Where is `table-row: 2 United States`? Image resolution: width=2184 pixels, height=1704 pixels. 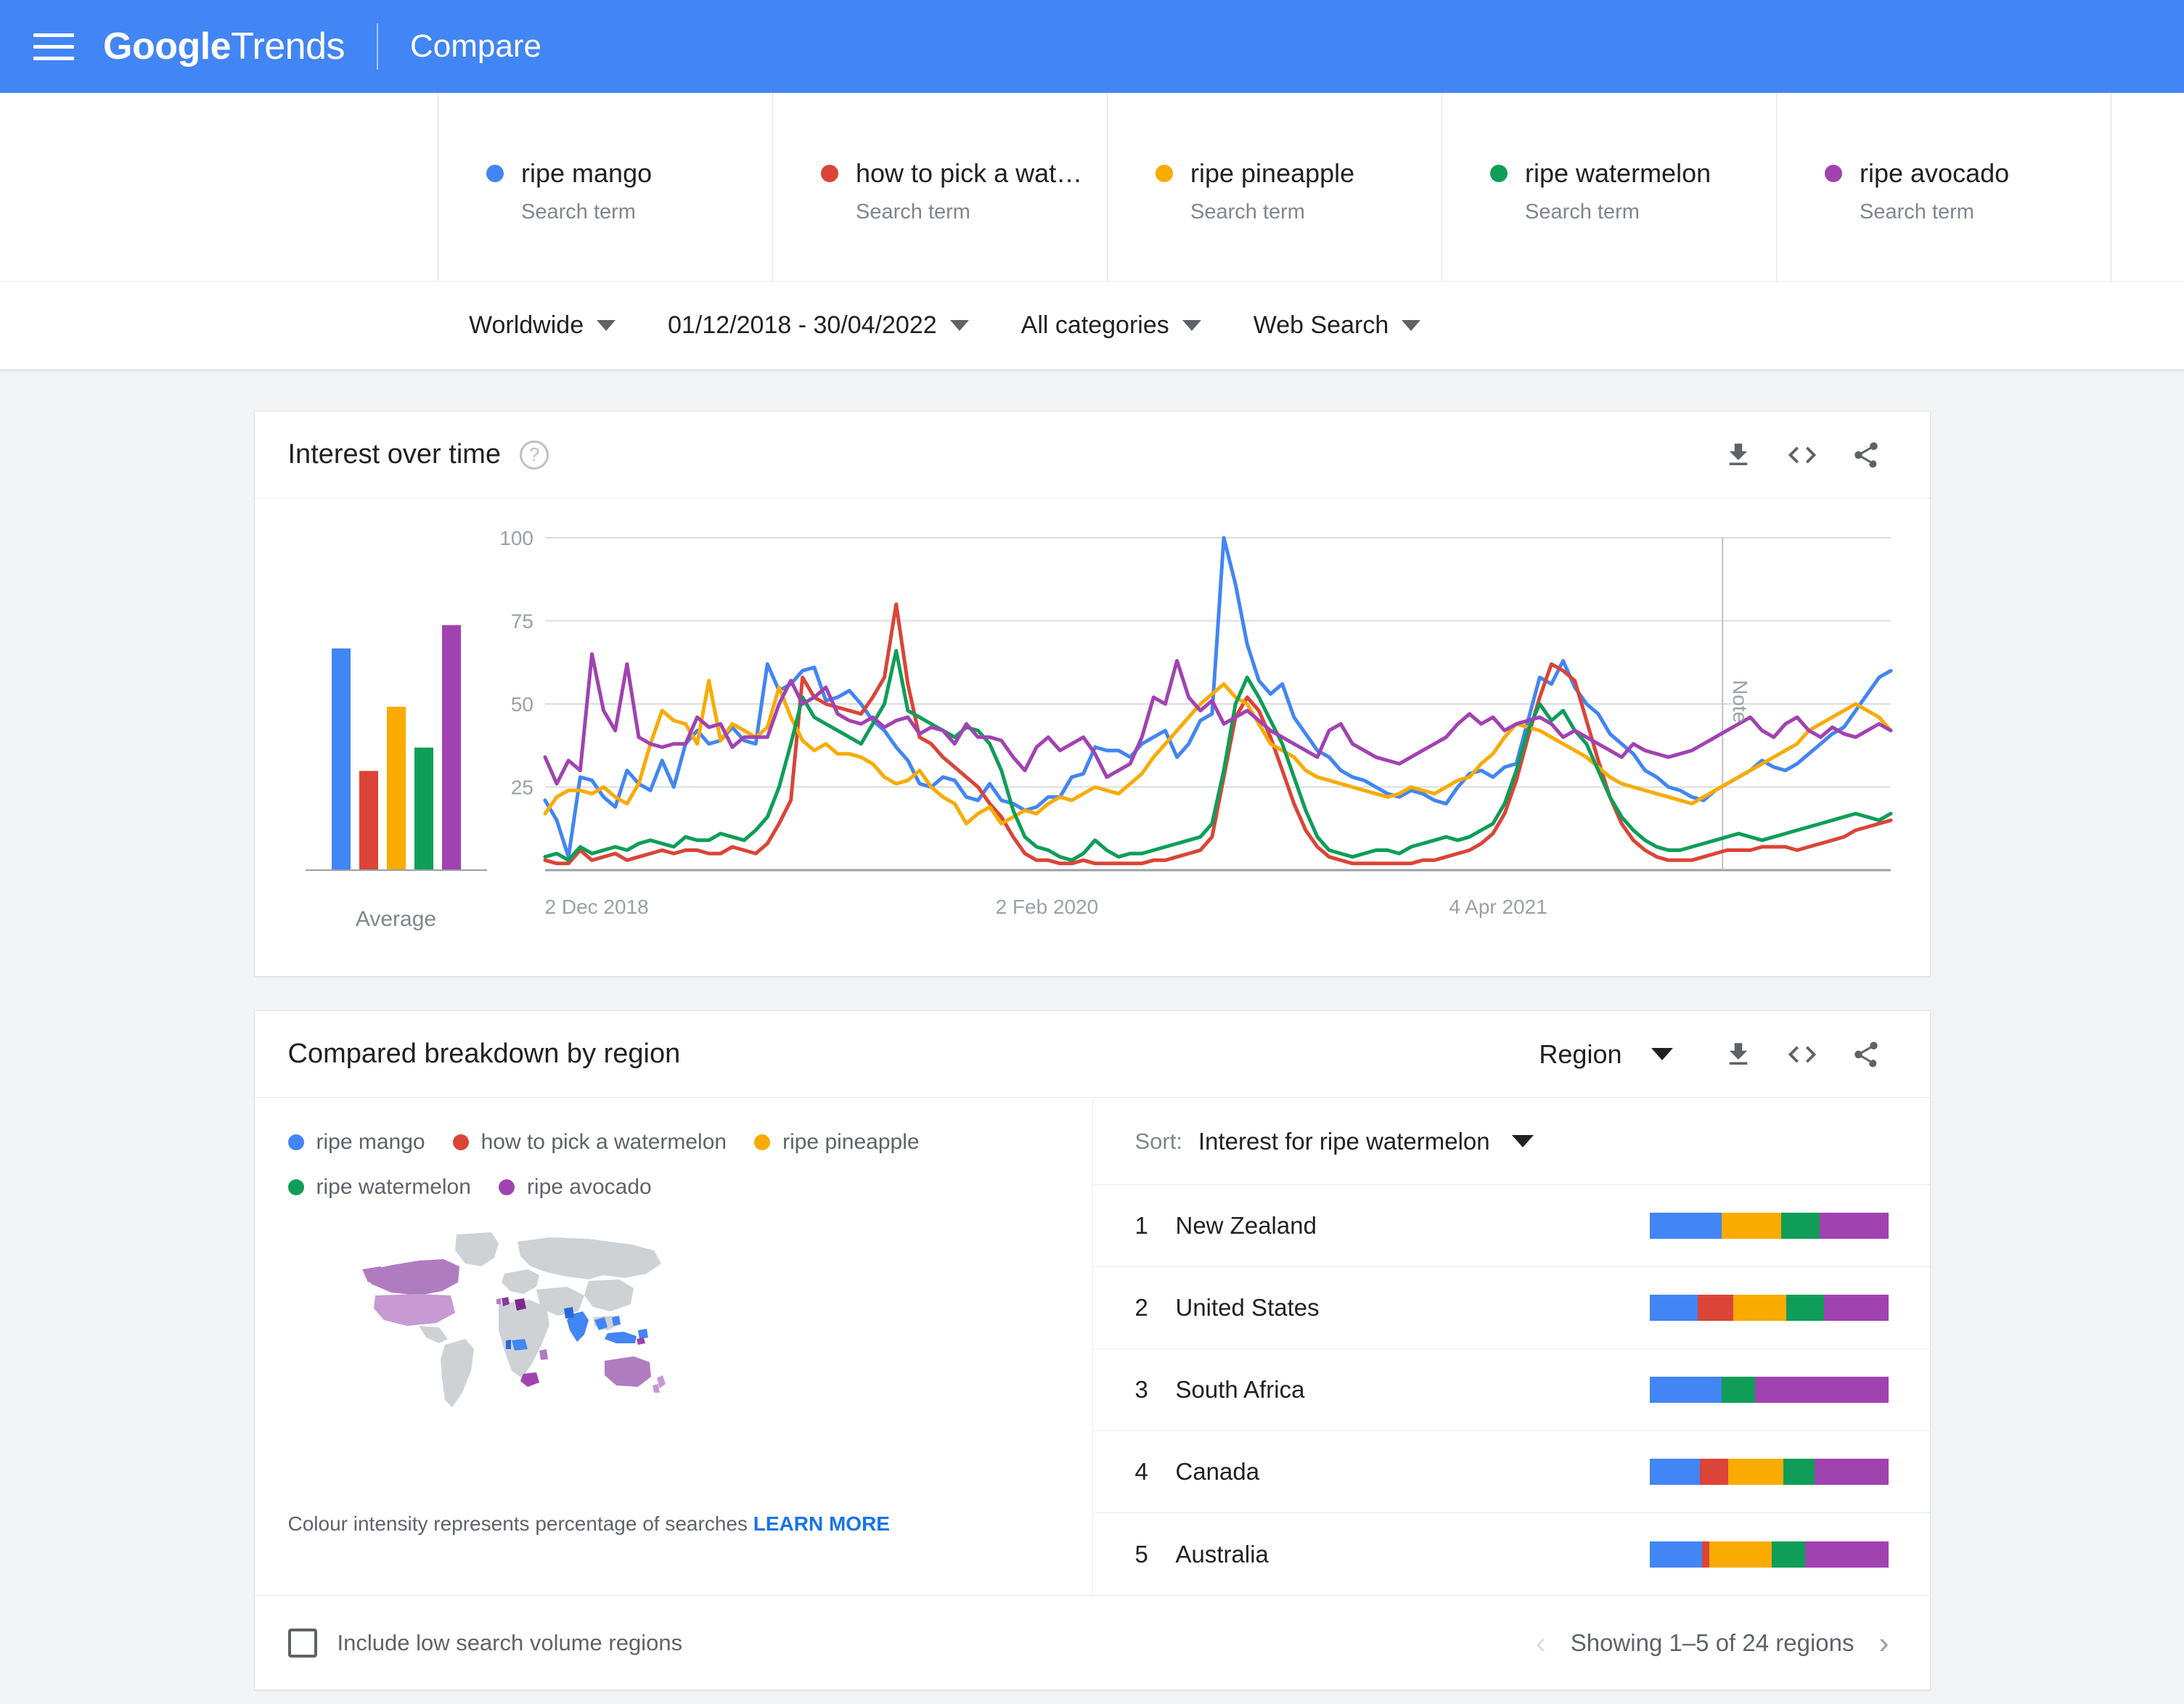
table-row: 2 United States is located at coordinates (1511, 1308).